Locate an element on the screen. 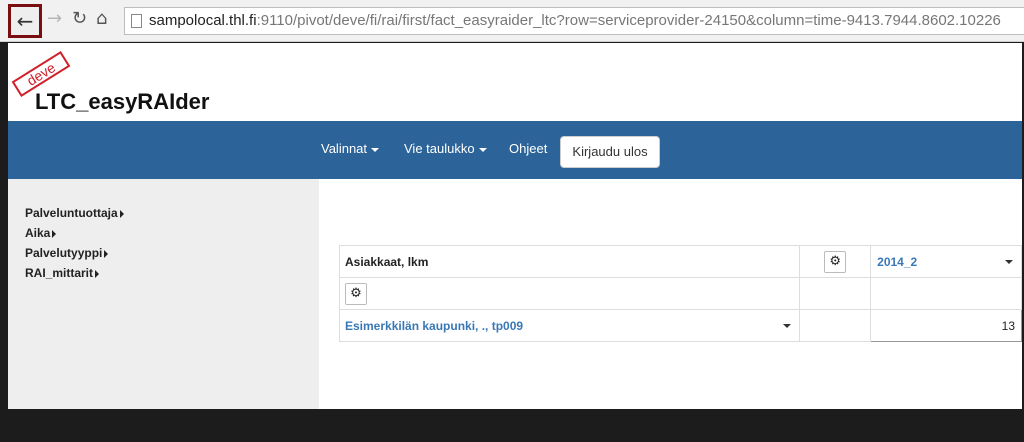 The image size is (1024, 442). vie-taulukko-menu: Vie taulukko is located at coordinates (445, 148).